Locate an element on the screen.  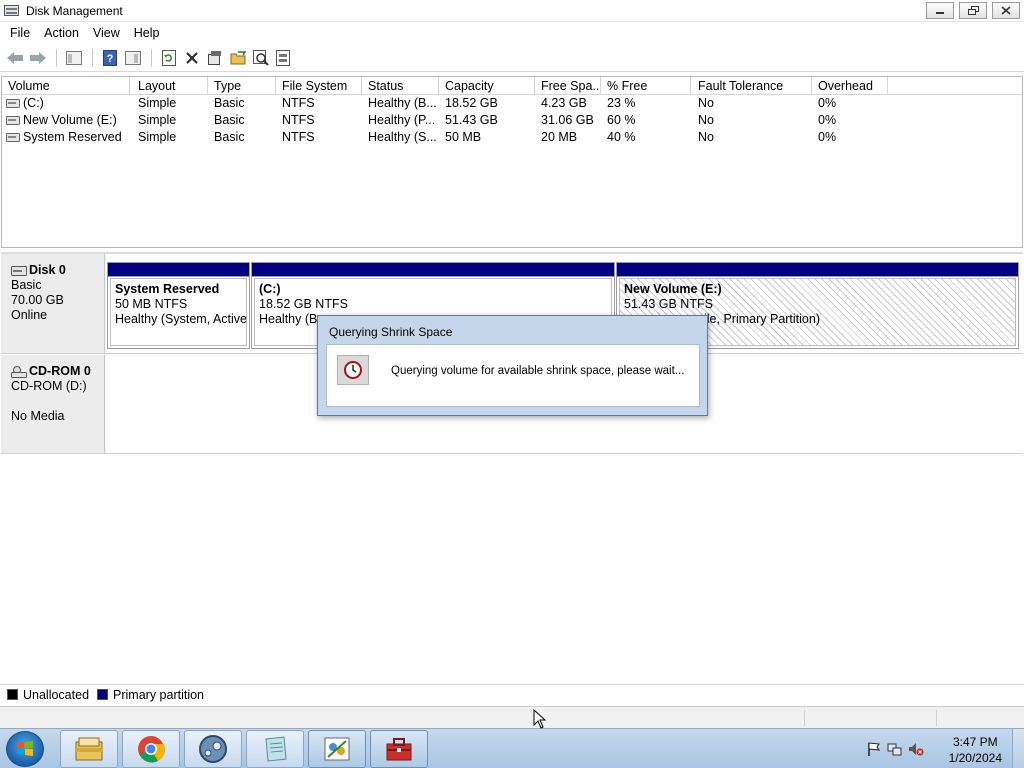
dialog-icon-frame is located at coordinates (353, 370).